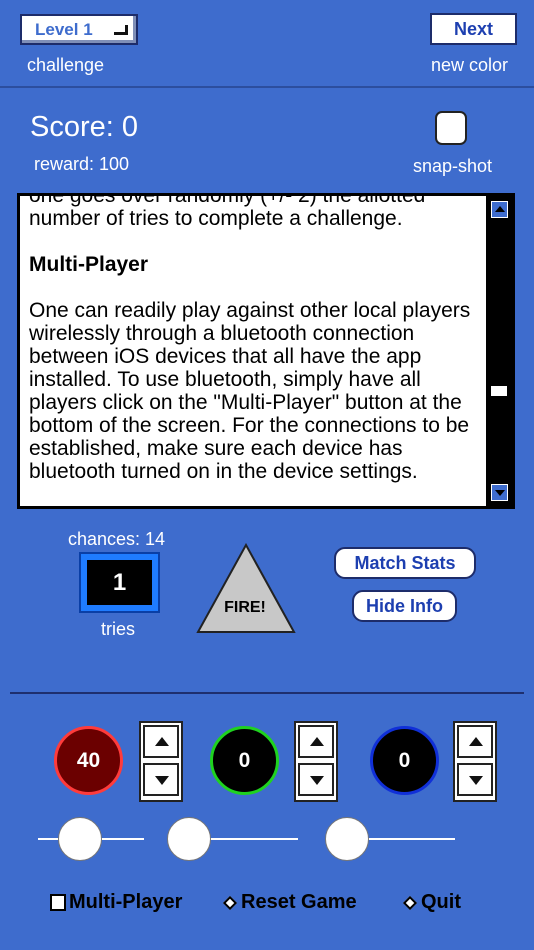 The width and height of the screenshot is (534, 950). What do you see at coordinates (89, 264) in the screenshot?
I see `info-heading: Multi-Player` at bounding box center [89, 264].